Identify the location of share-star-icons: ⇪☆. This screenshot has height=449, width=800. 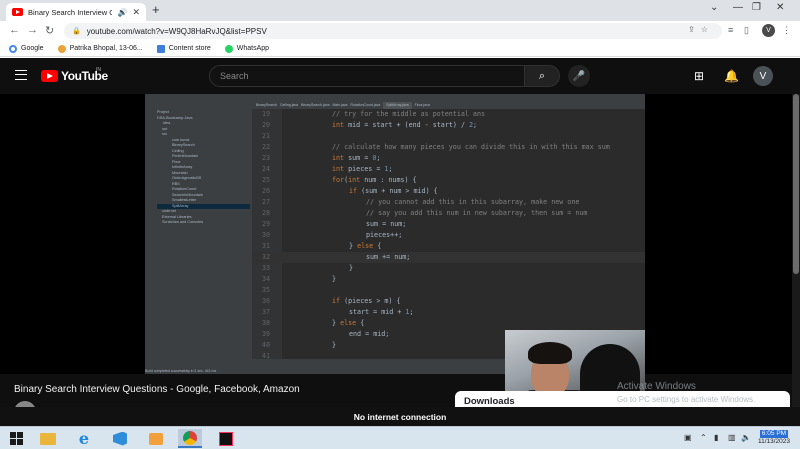
(701, 29).